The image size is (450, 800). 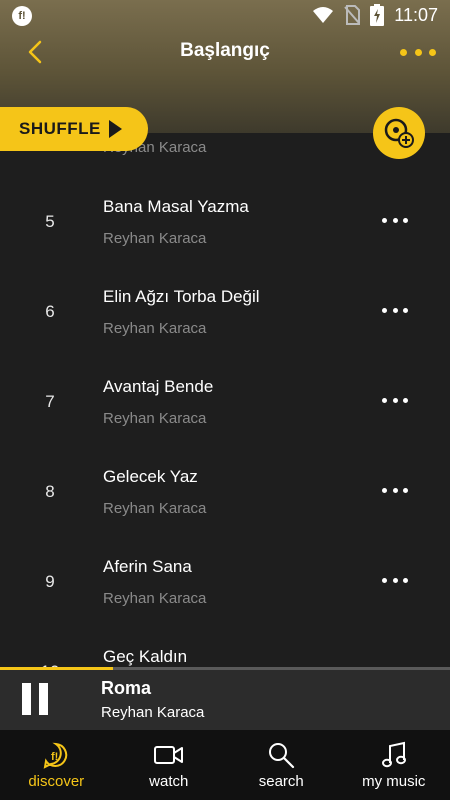 I want to click on search-icon, so click(x=281, y=755).